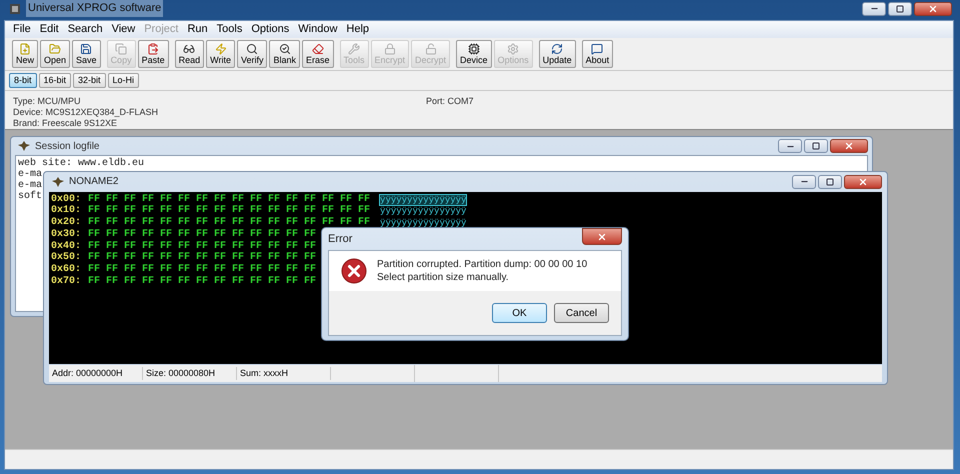 This screenshot has width=960, height=474. What do you see at coordinates (66, 258) in the screenshot?
I see `hex-address: 0x50:` at bounding box center [66, 258].